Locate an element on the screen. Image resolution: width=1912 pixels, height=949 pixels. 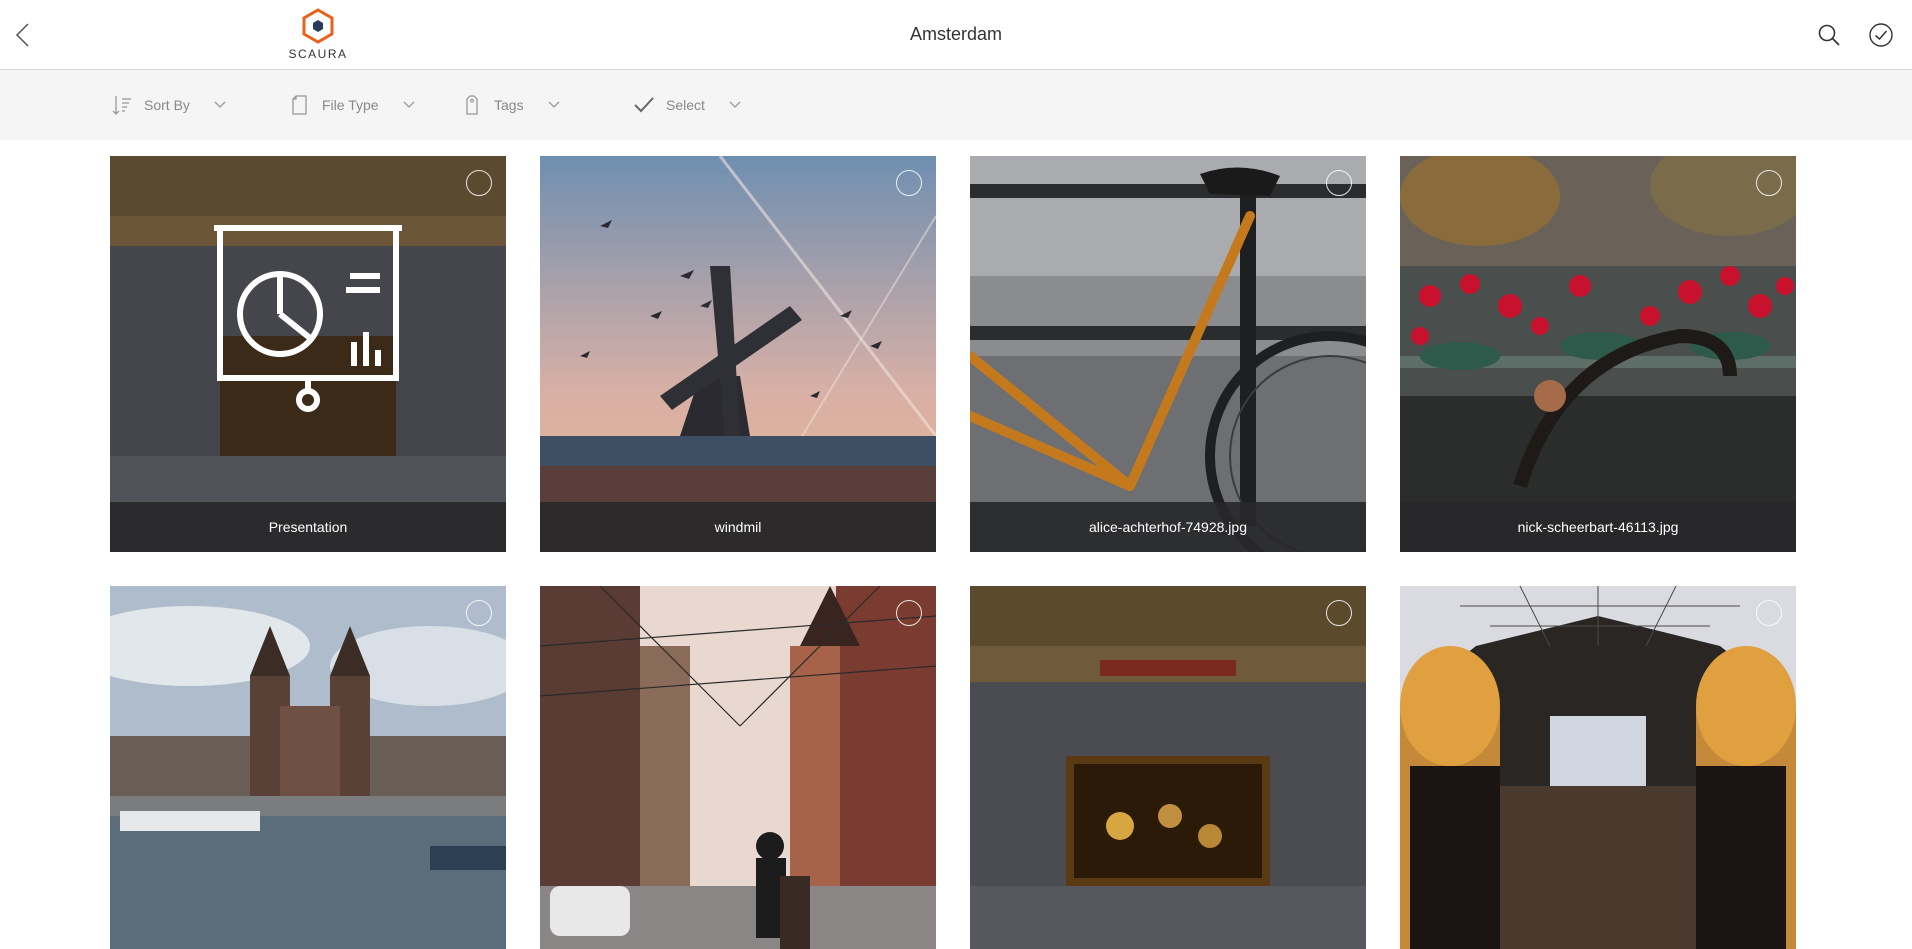
file-type-dropdown: File Type is located at coordinates (351, 105).